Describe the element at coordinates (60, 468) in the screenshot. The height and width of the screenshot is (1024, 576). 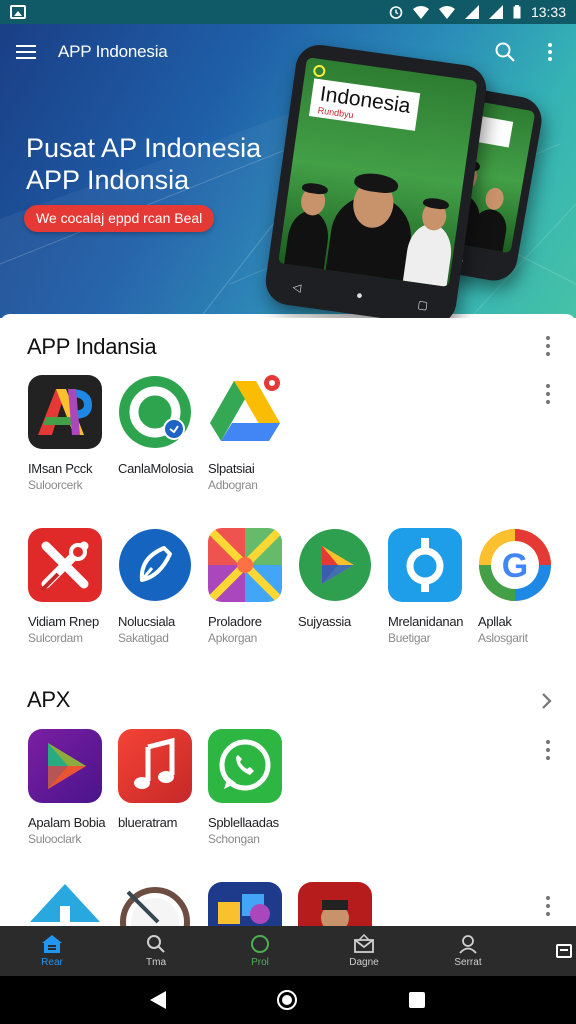
I see `app-name: IMsan Pcck` at that location.